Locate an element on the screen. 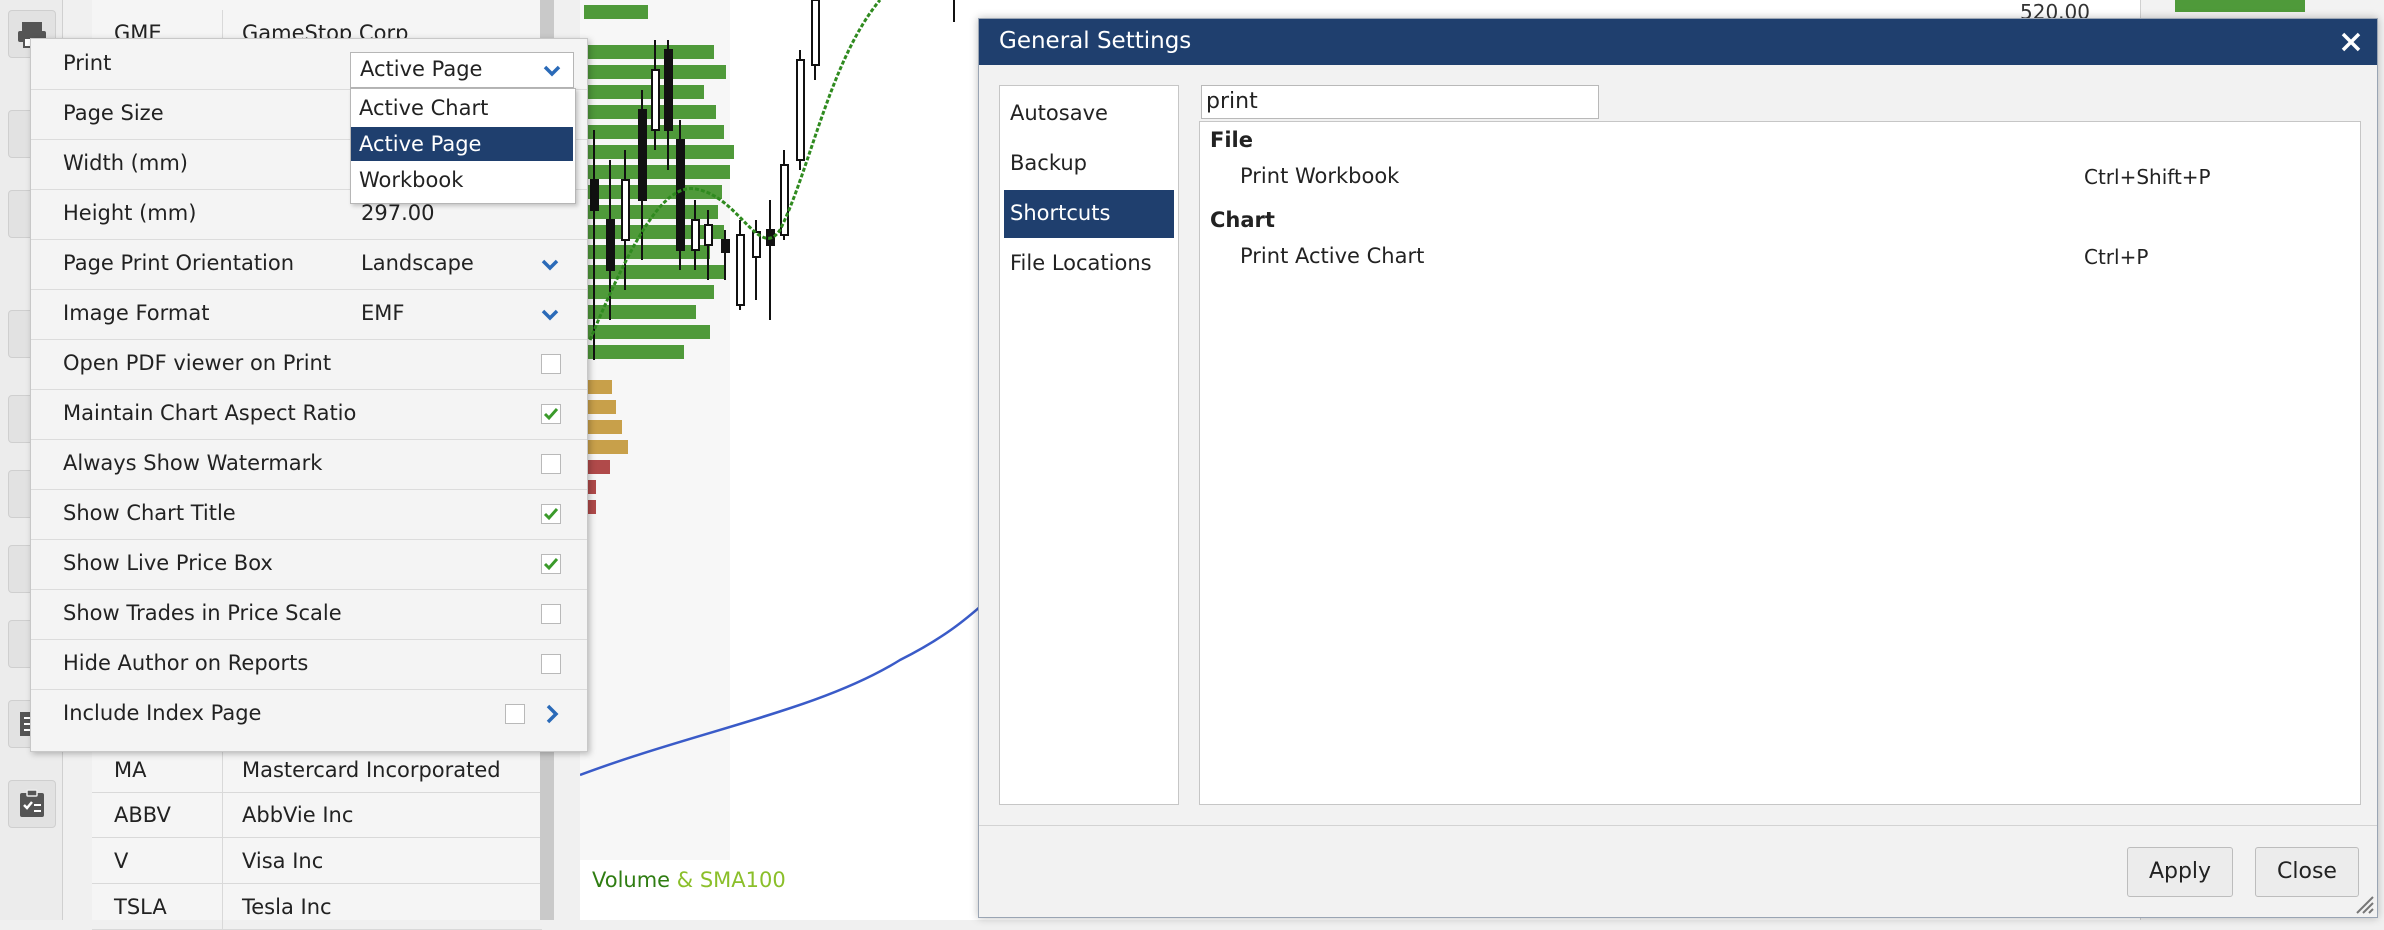 This screenshot has height=930, width=2384. nav-label: Backup is located at coordinates (1048, 163).